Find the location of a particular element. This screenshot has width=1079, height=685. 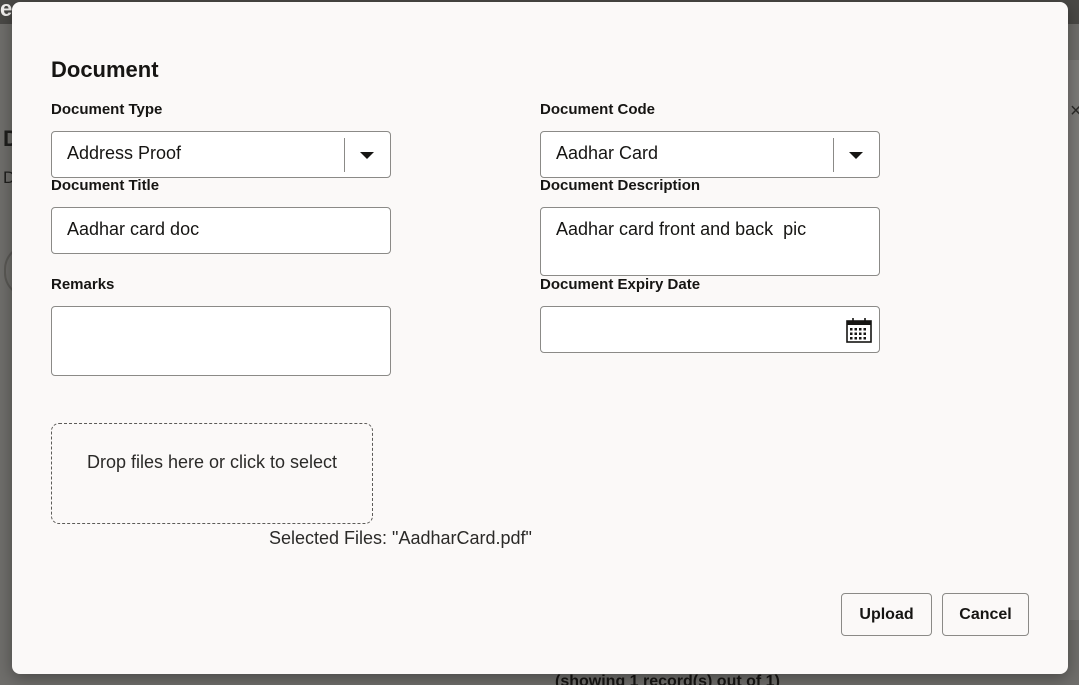

file-dropzone: Drop files here or click to select is located at coordinates (212, 473).